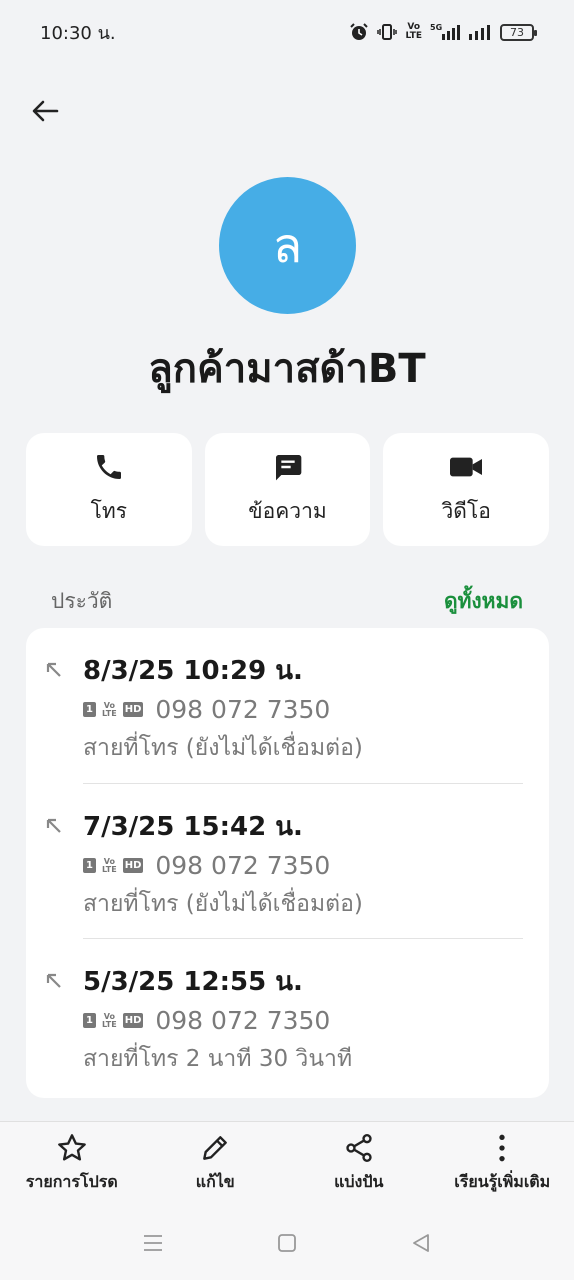 This screenshot has width=574, height=1280. I want to click on home-button, so click(287, 1243).